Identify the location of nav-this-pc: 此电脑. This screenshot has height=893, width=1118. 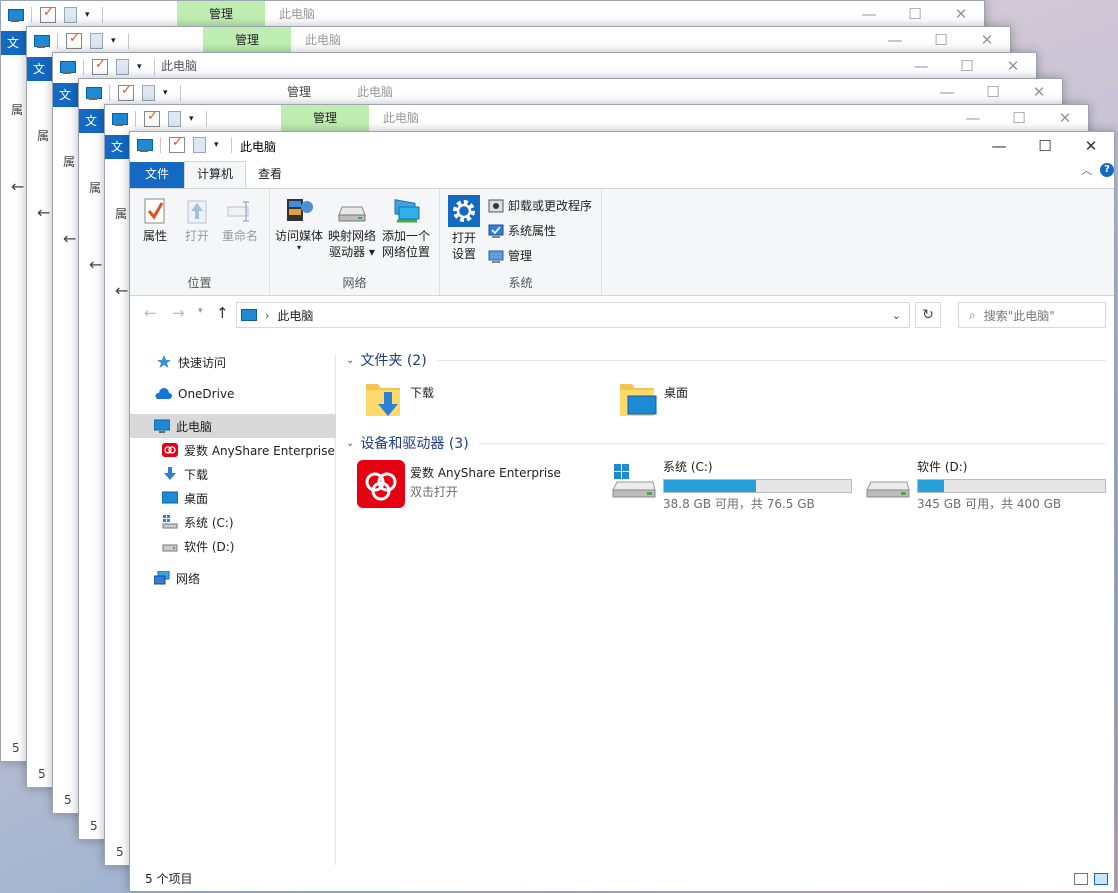
(233, 426).